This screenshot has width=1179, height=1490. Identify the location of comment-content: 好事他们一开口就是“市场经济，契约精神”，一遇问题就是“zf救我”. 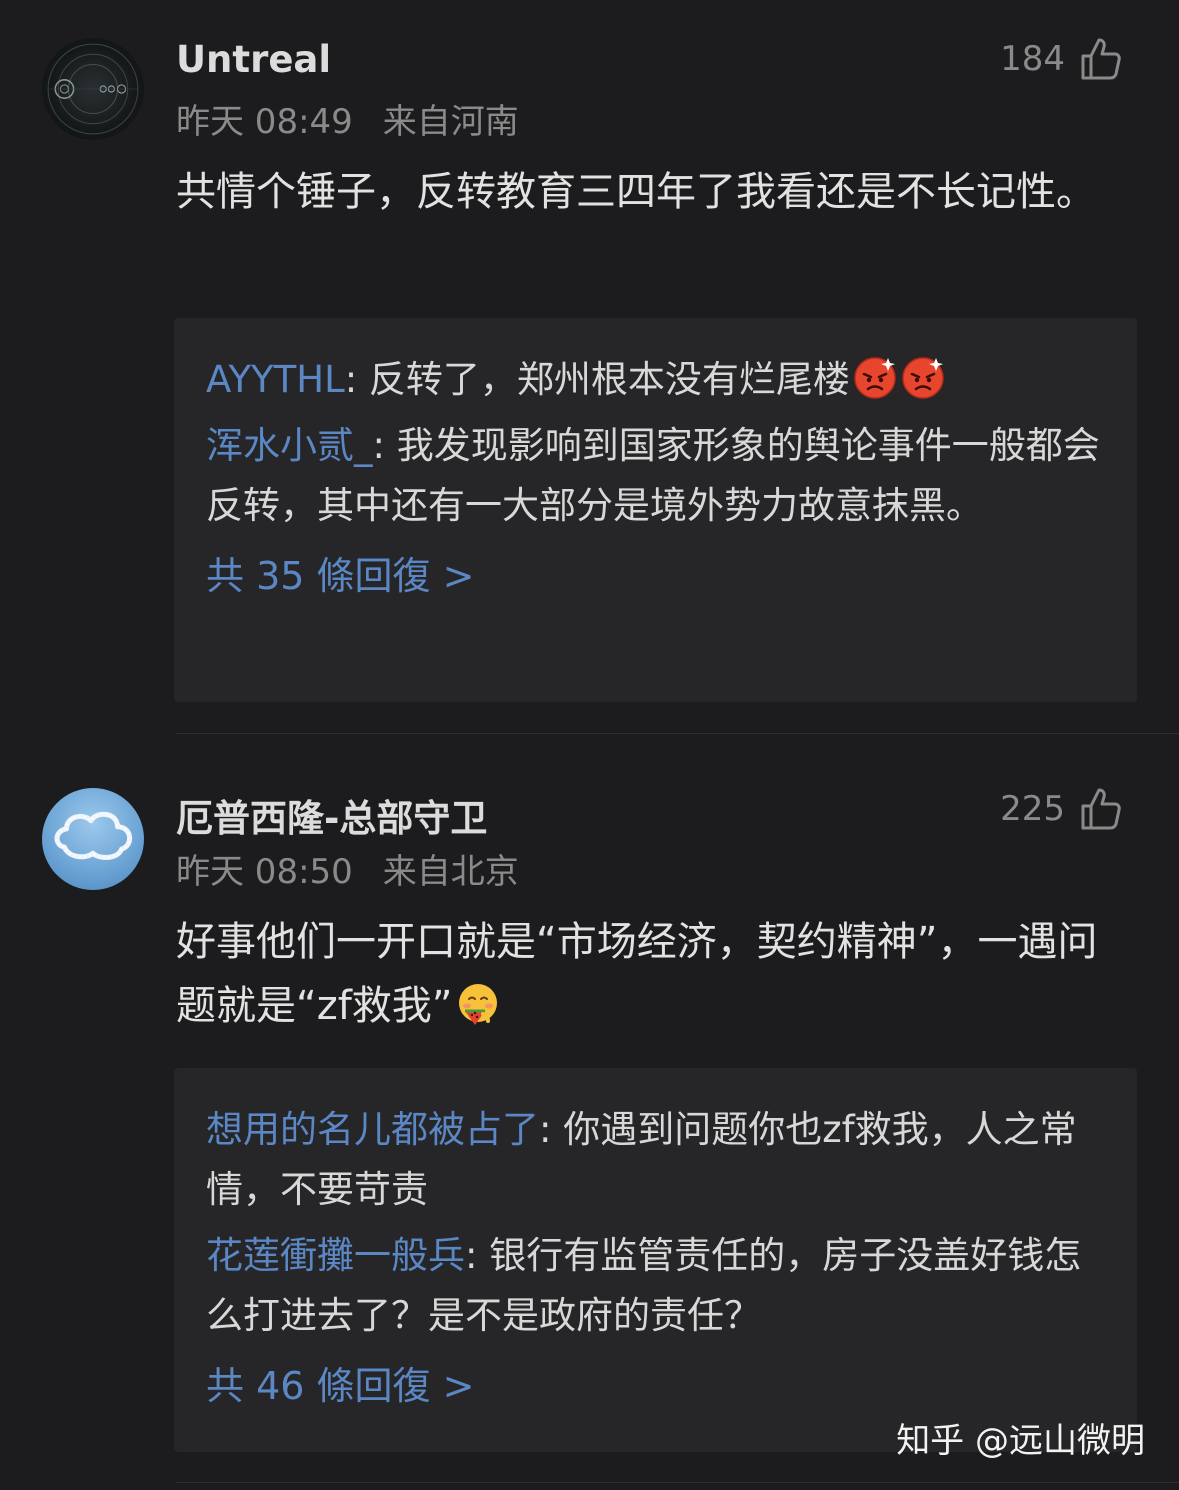
(656, 974).